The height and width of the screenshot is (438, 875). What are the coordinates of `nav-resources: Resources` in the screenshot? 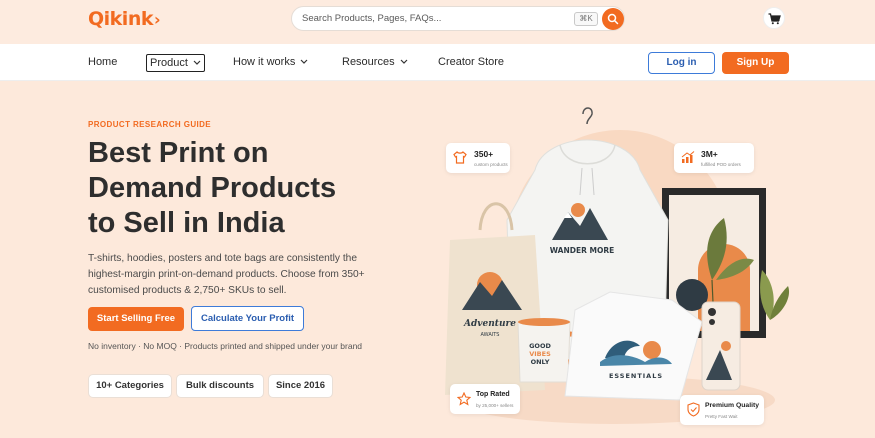 It's located at (375, 62).